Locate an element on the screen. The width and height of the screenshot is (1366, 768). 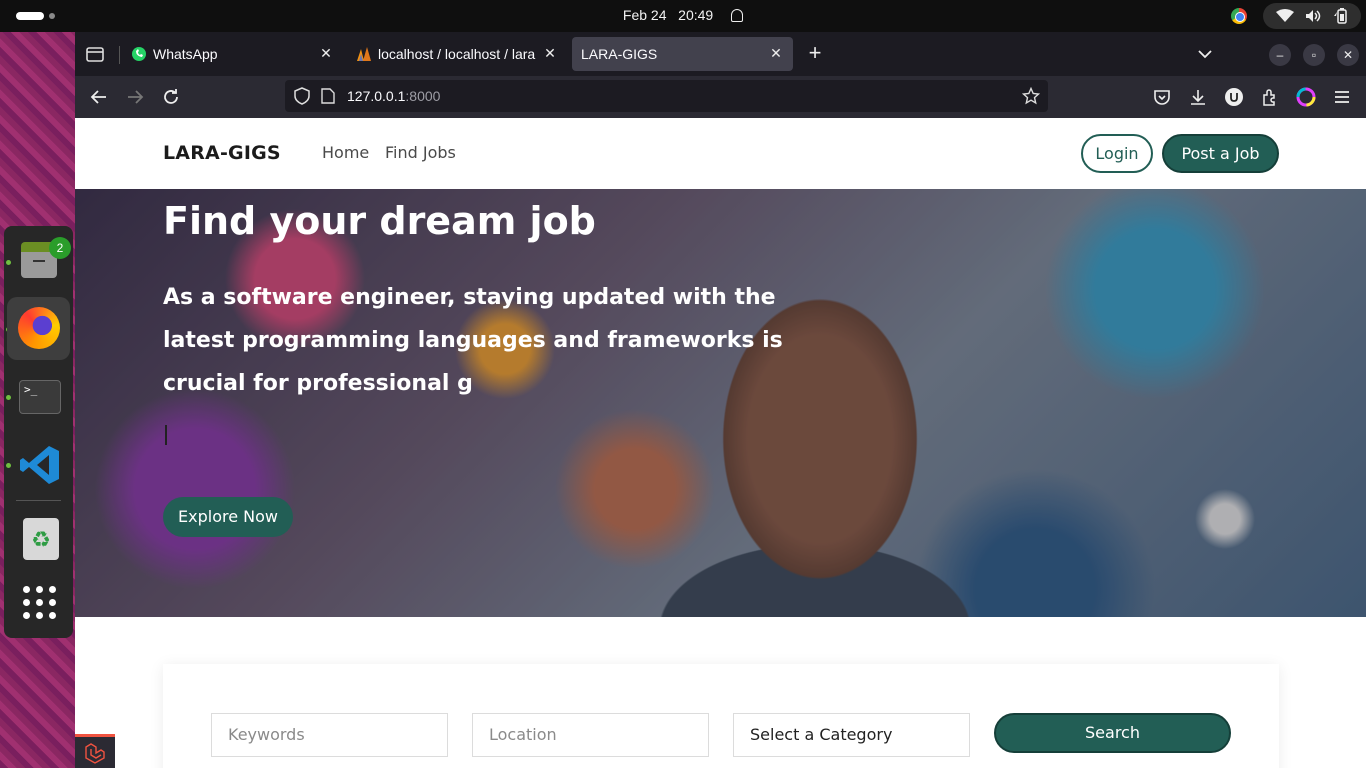
location-input: Location is located at coordinates (590, 735).